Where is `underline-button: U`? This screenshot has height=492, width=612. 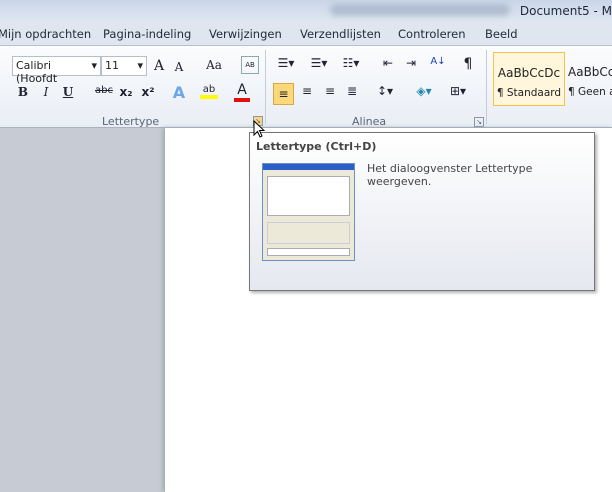
underline-button: U is located at coordinates (68, 92).